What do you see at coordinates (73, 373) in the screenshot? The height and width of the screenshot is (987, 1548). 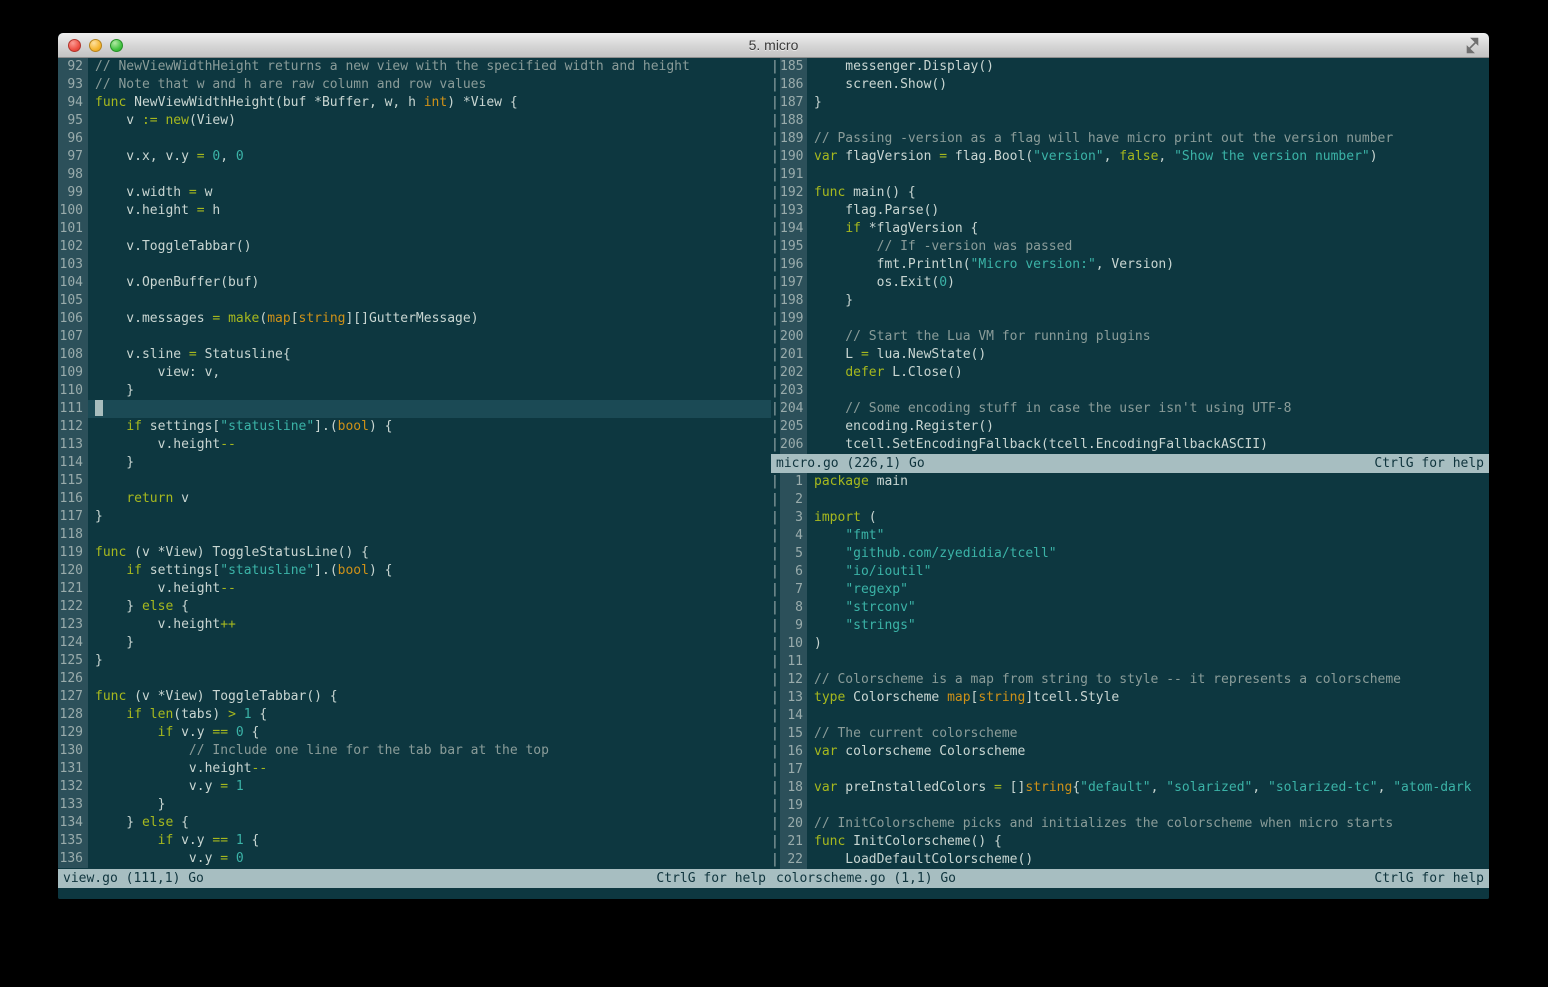 I see `line-number: 109` at bounding box center [73, 373].